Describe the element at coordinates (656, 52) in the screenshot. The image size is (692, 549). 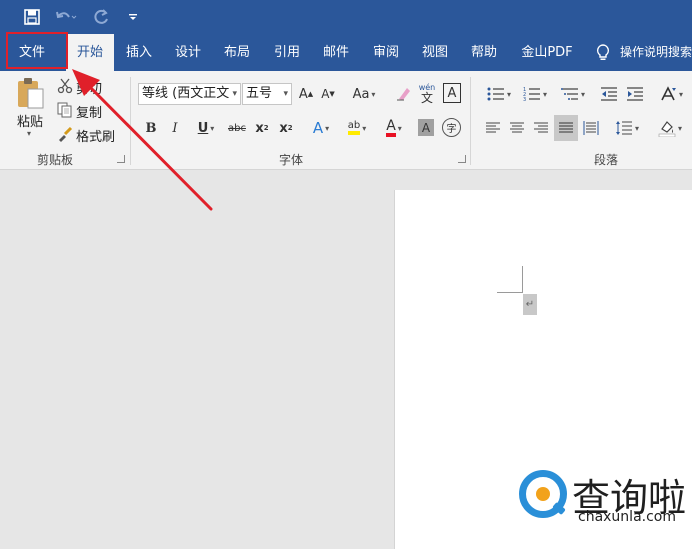
I see `tell-me-search: 操作说明搜索` at that location.